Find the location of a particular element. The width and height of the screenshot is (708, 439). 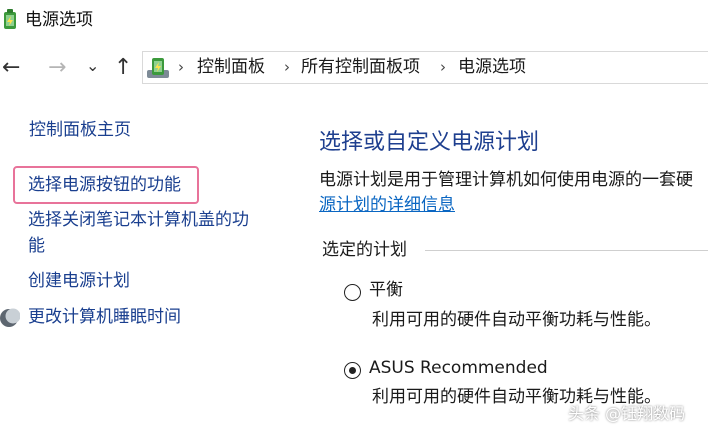

window-title: 电源选项 is located at coordinates (59, 20).